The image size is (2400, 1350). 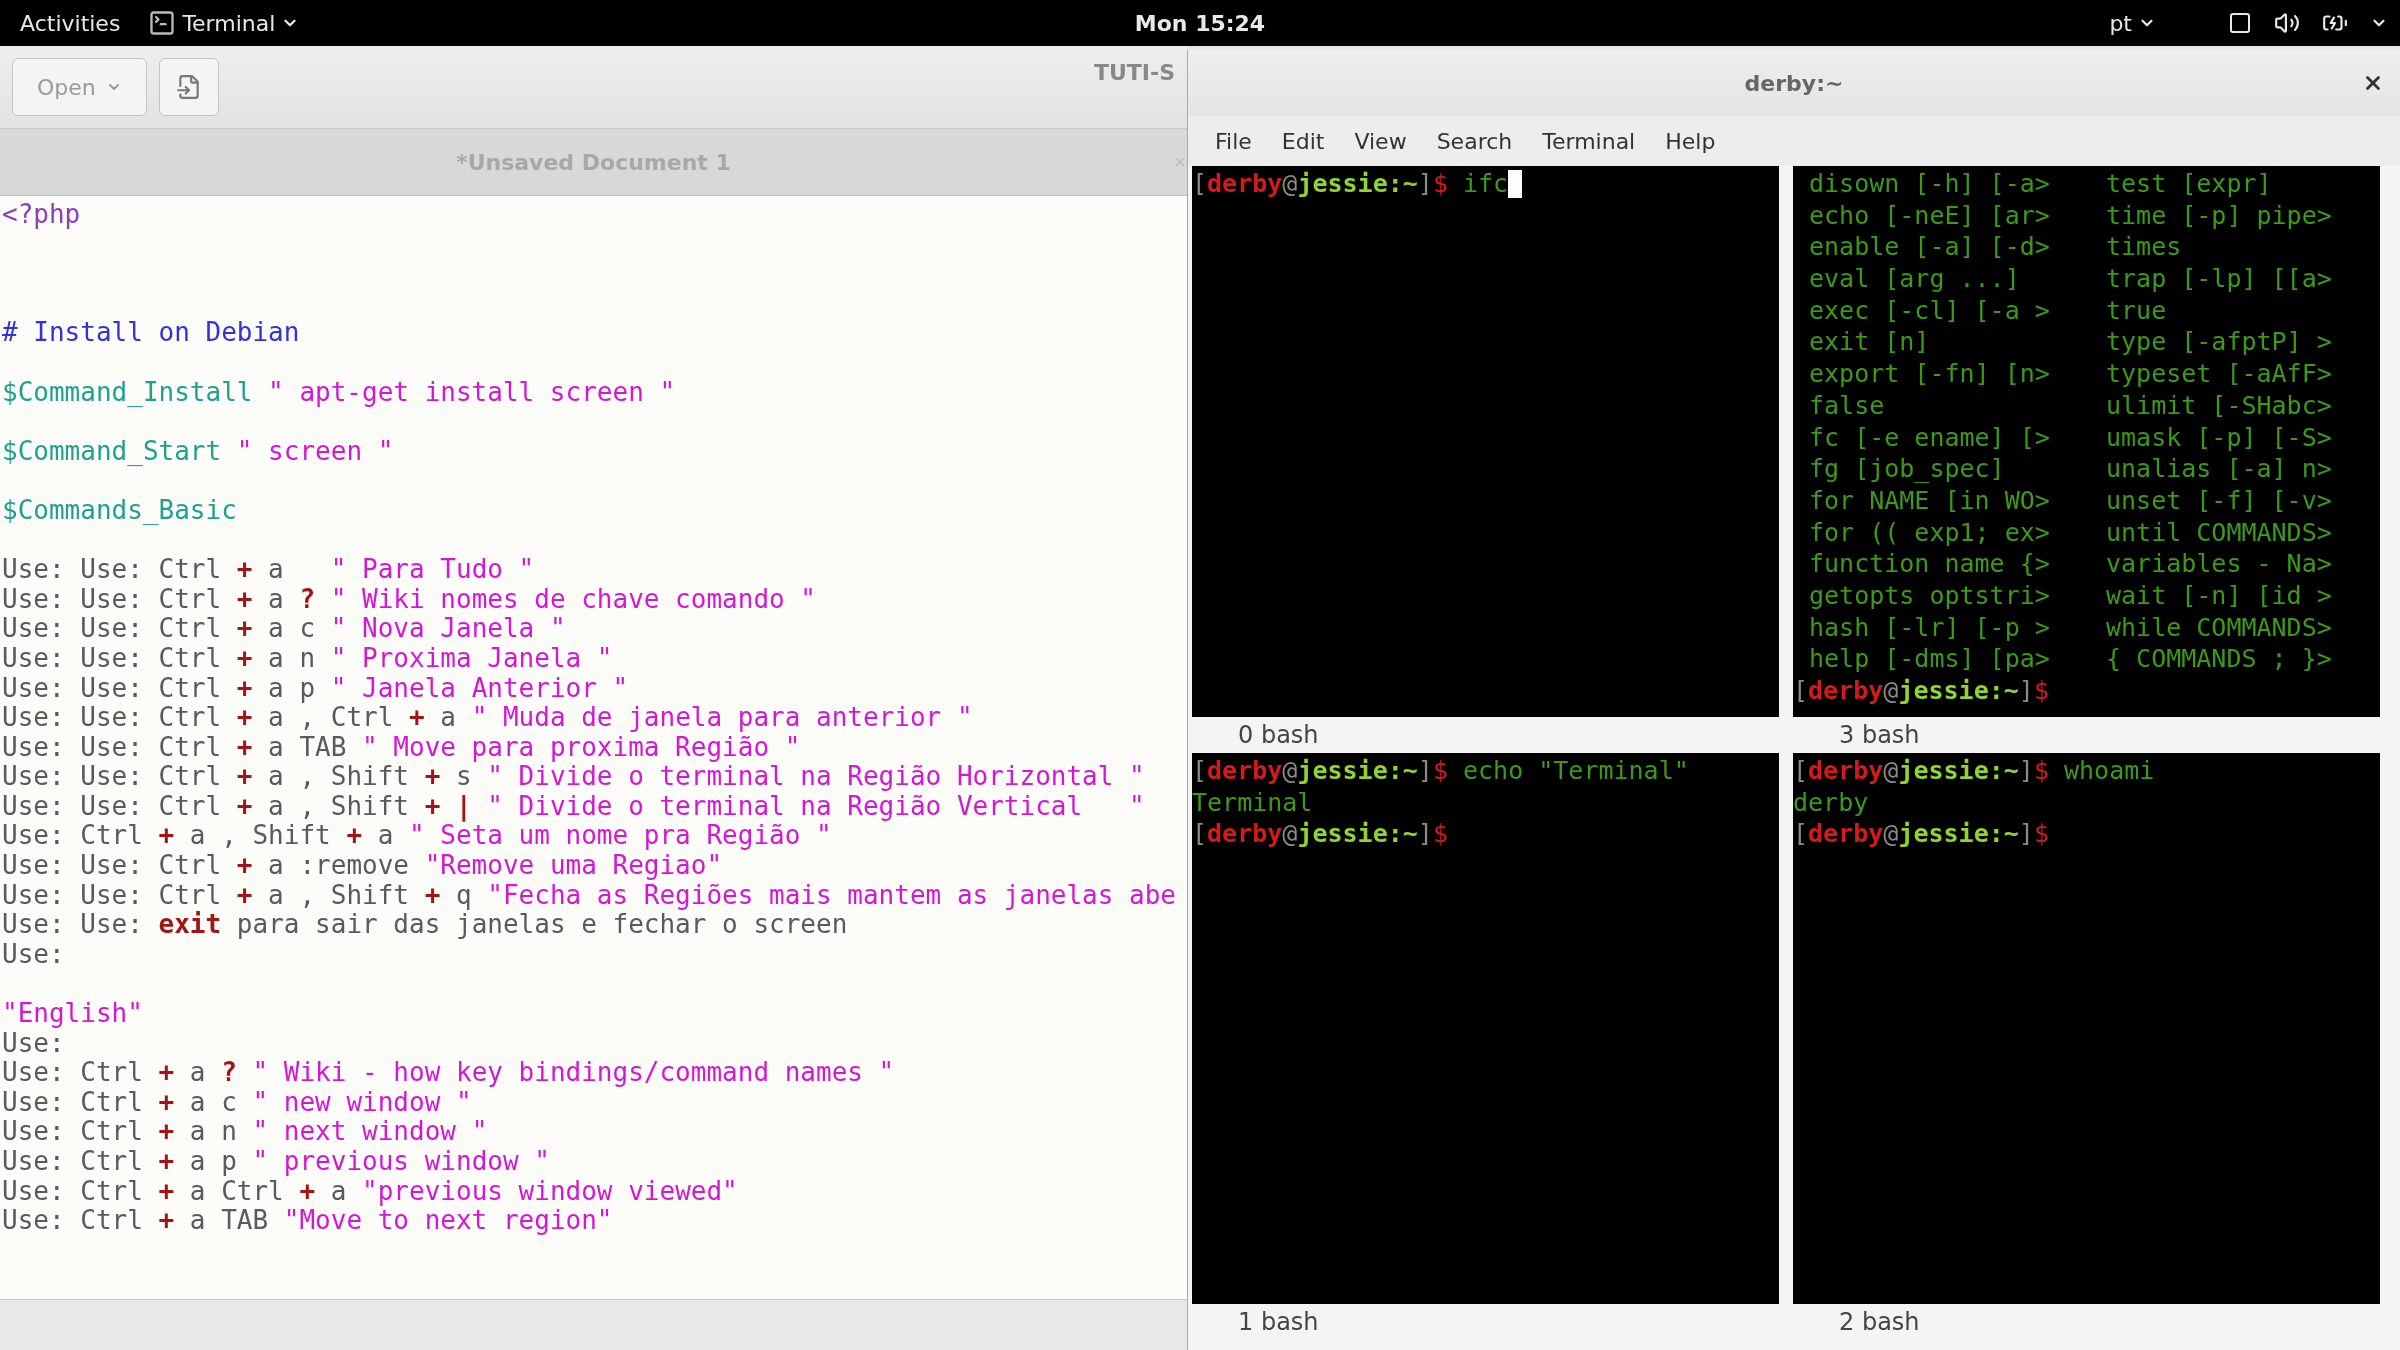 What do you see at coordinates (449, 1073) in the screenshot?
I see `code-line: Use: Ctrl + a ? " Wiki - how key bindings/command names "` at bounding box center [449, 1073].